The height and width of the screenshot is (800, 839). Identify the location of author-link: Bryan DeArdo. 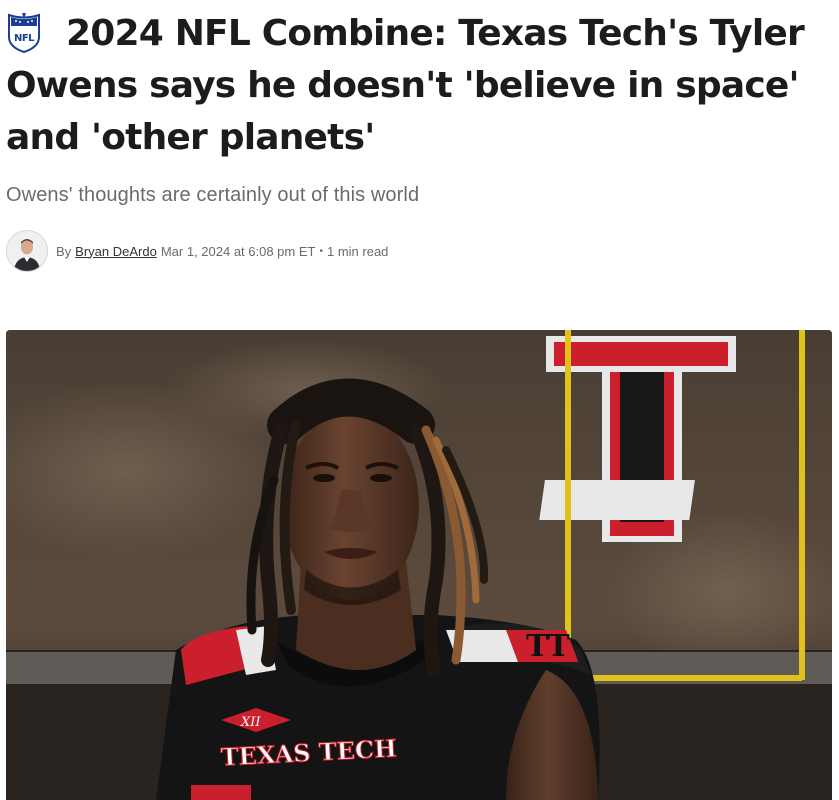
(116, 251).